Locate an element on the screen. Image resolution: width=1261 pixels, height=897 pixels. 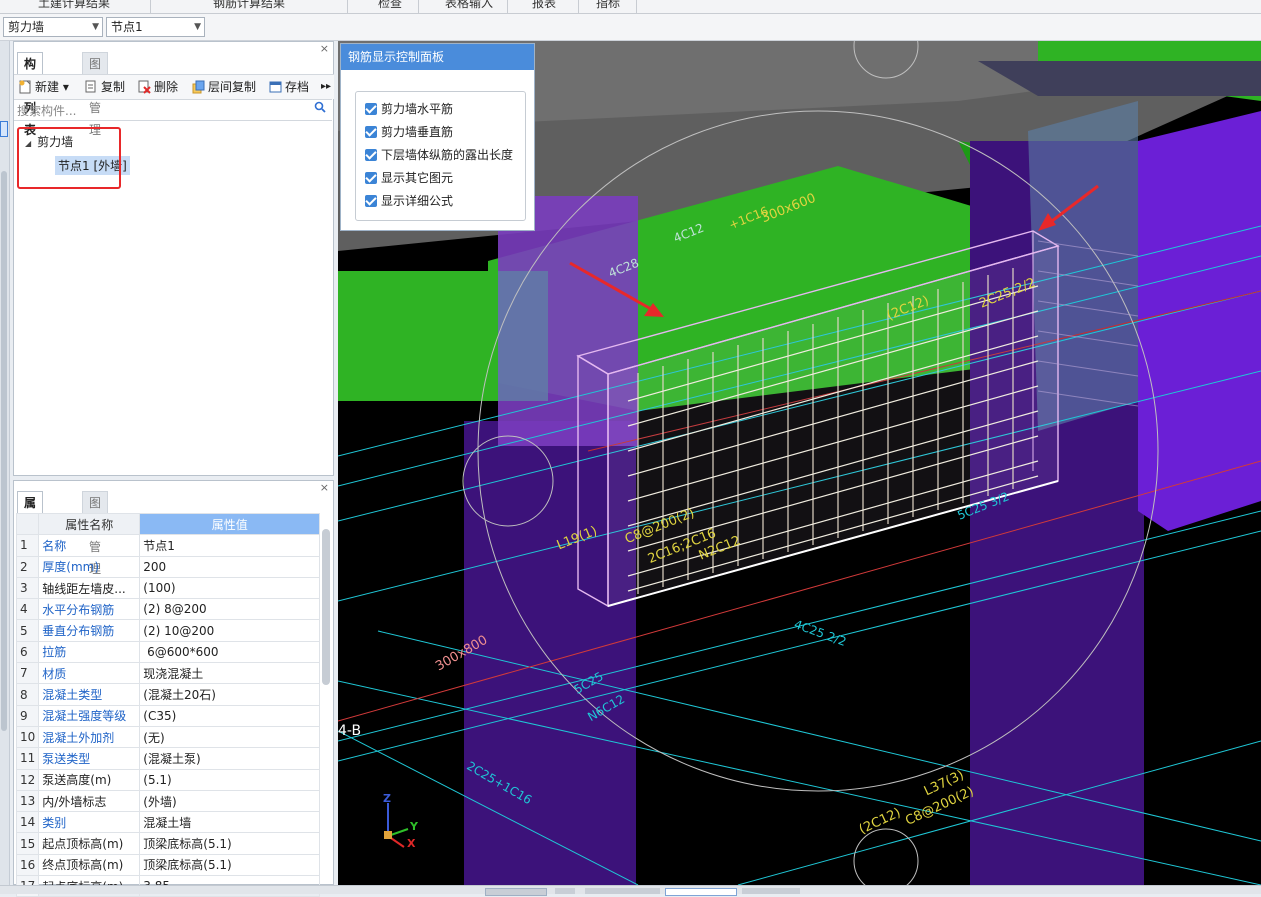
axis-z-label: Z is located at coordinates (387, 798).